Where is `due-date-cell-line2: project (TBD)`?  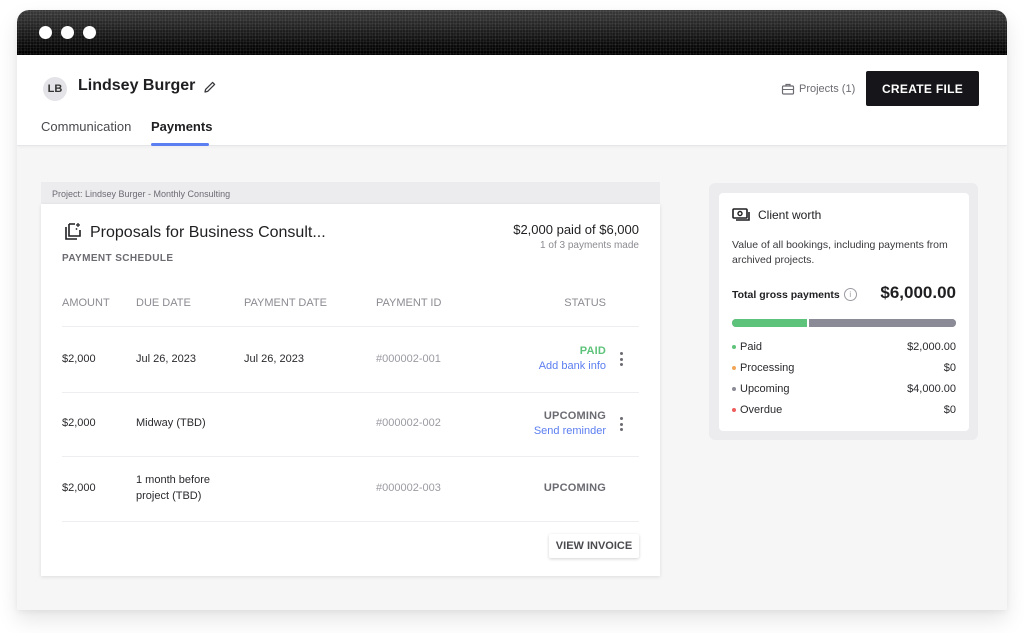
due-date-cell-line2: project (TBD) is located at coordinates (169, 496).